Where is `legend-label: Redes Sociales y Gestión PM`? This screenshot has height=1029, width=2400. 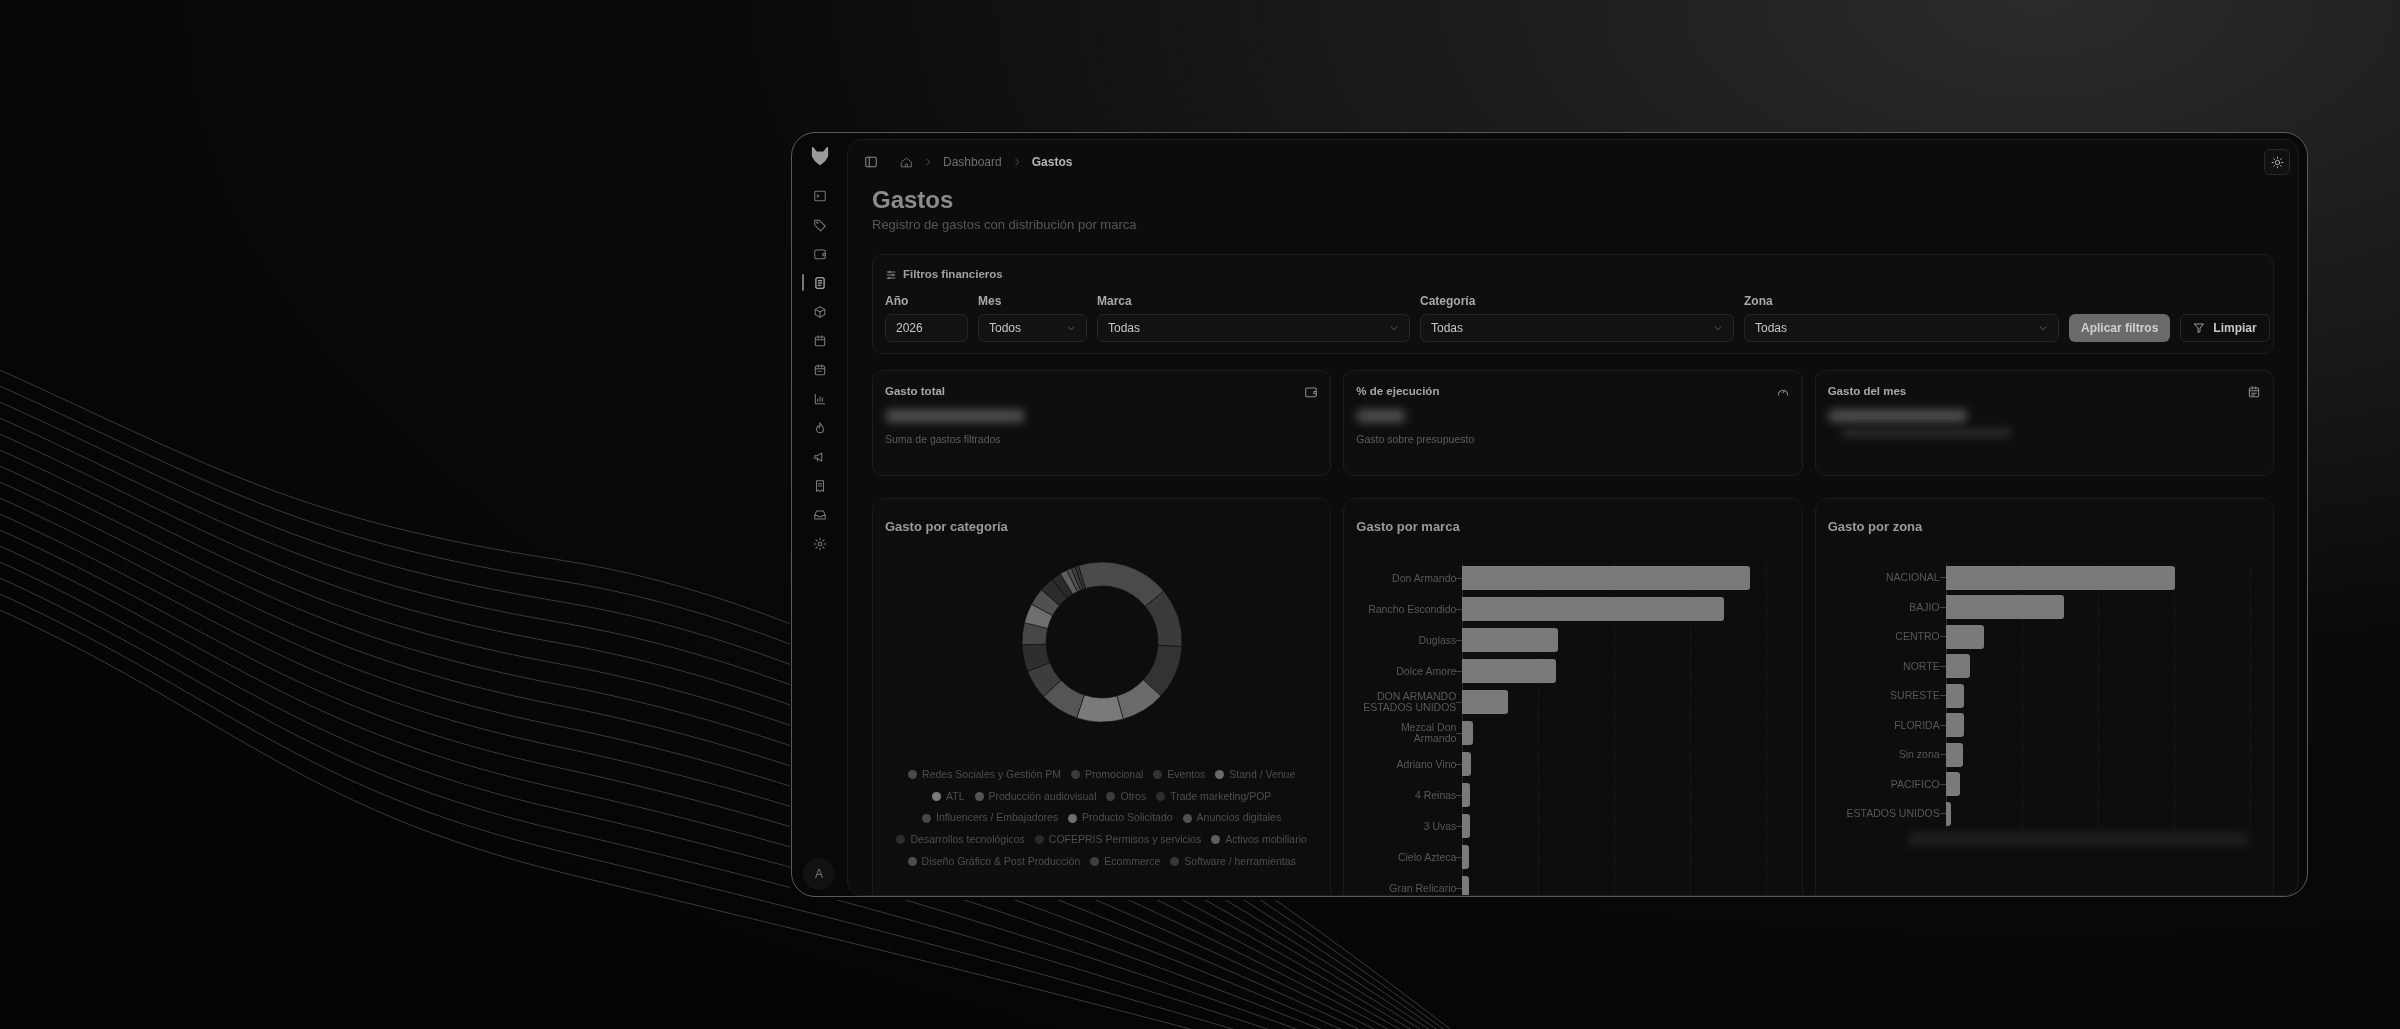
legend-label: Redes Sociales y Gestión PM is located at coordinates (991, 774).